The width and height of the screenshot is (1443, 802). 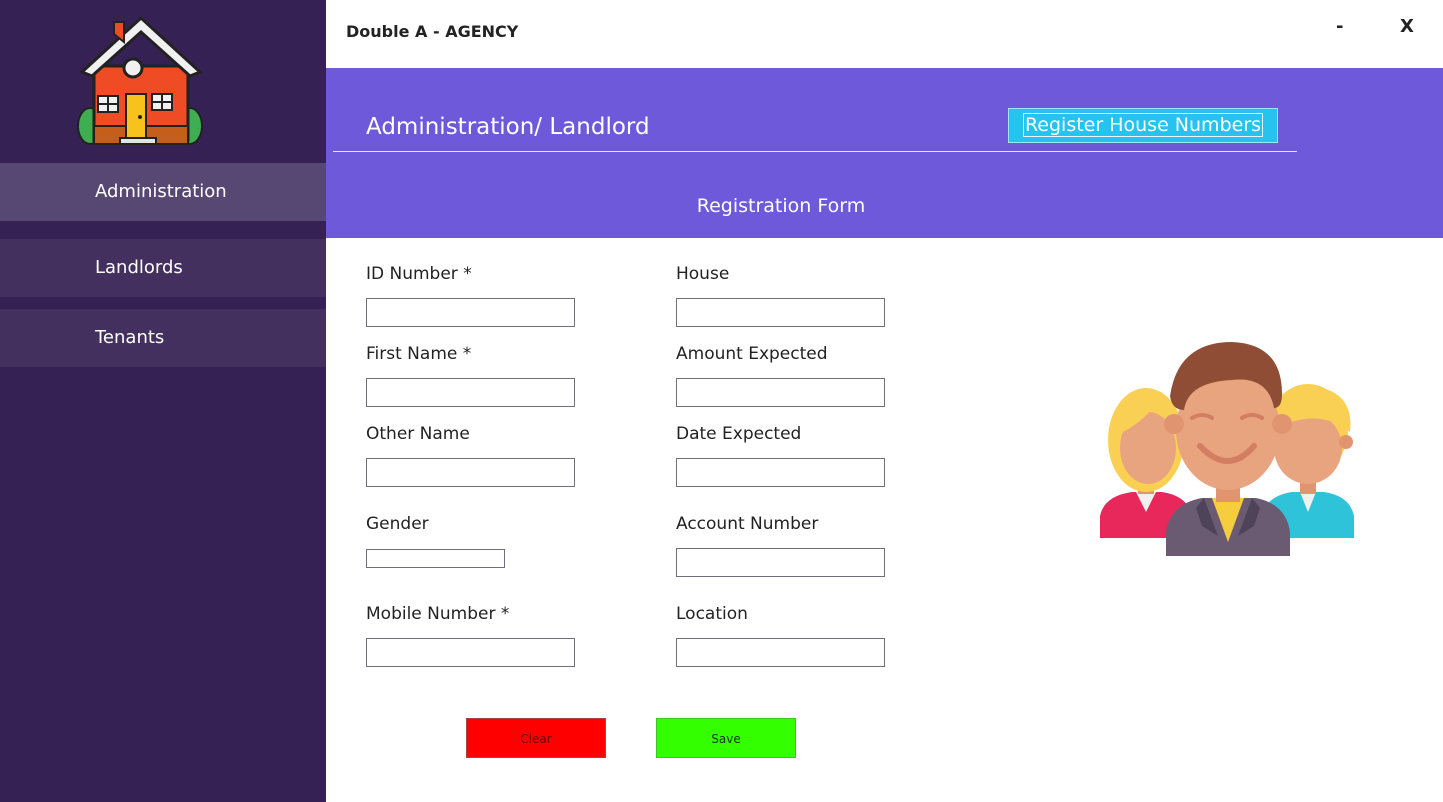 What do you see at coordinates (1227, 449) in the screenshot?
I see `users-group-icon` at bounding box center [1227, 449].